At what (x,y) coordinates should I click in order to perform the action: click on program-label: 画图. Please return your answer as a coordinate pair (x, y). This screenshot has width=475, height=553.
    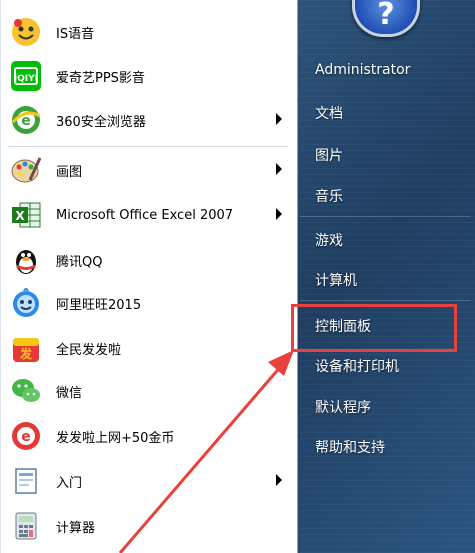
    Looking at the image, I should click on (69, 172).